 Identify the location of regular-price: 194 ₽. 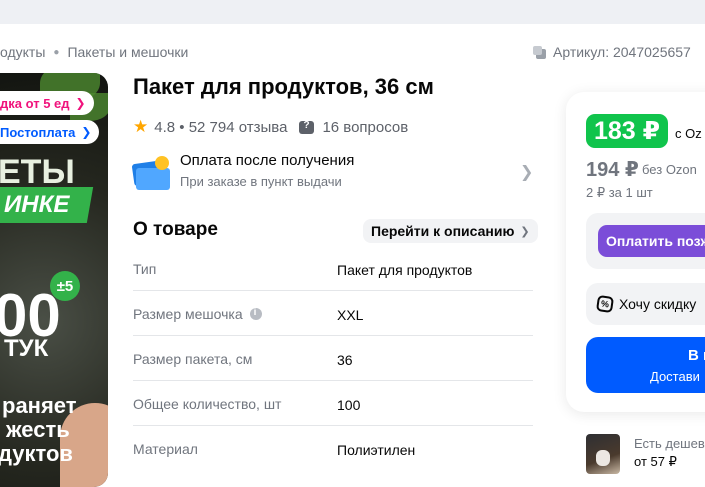
(612, 170).